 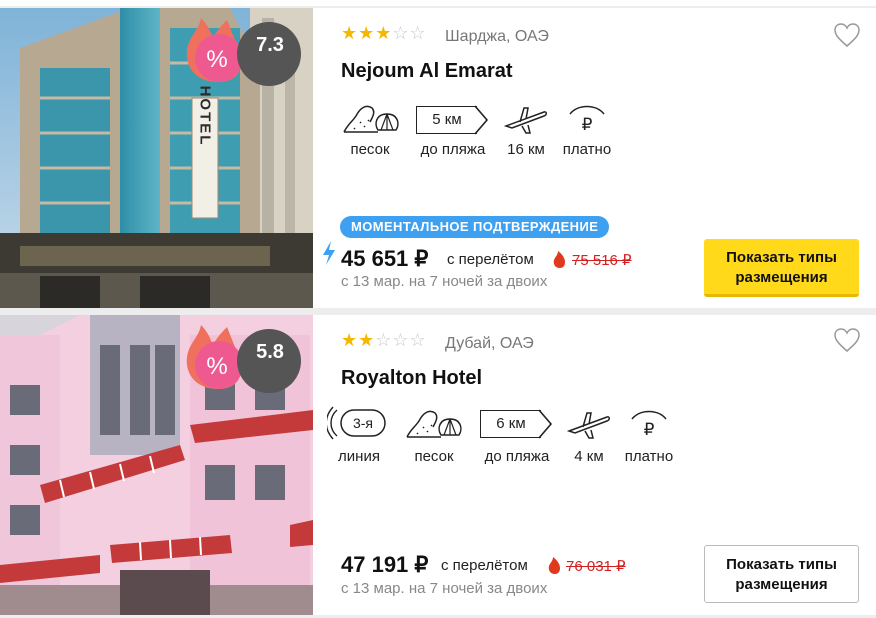 What do you see at coordinates (367, 33) in the screenshot?
I see `stars-filled: ★★★` at bounding box center [367, 33].